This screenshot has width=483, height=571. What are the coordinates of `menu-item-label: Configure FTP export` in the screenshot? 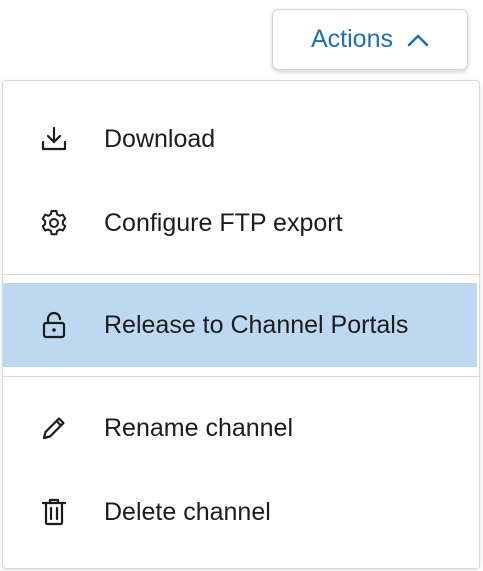 It's located at (223, 222).